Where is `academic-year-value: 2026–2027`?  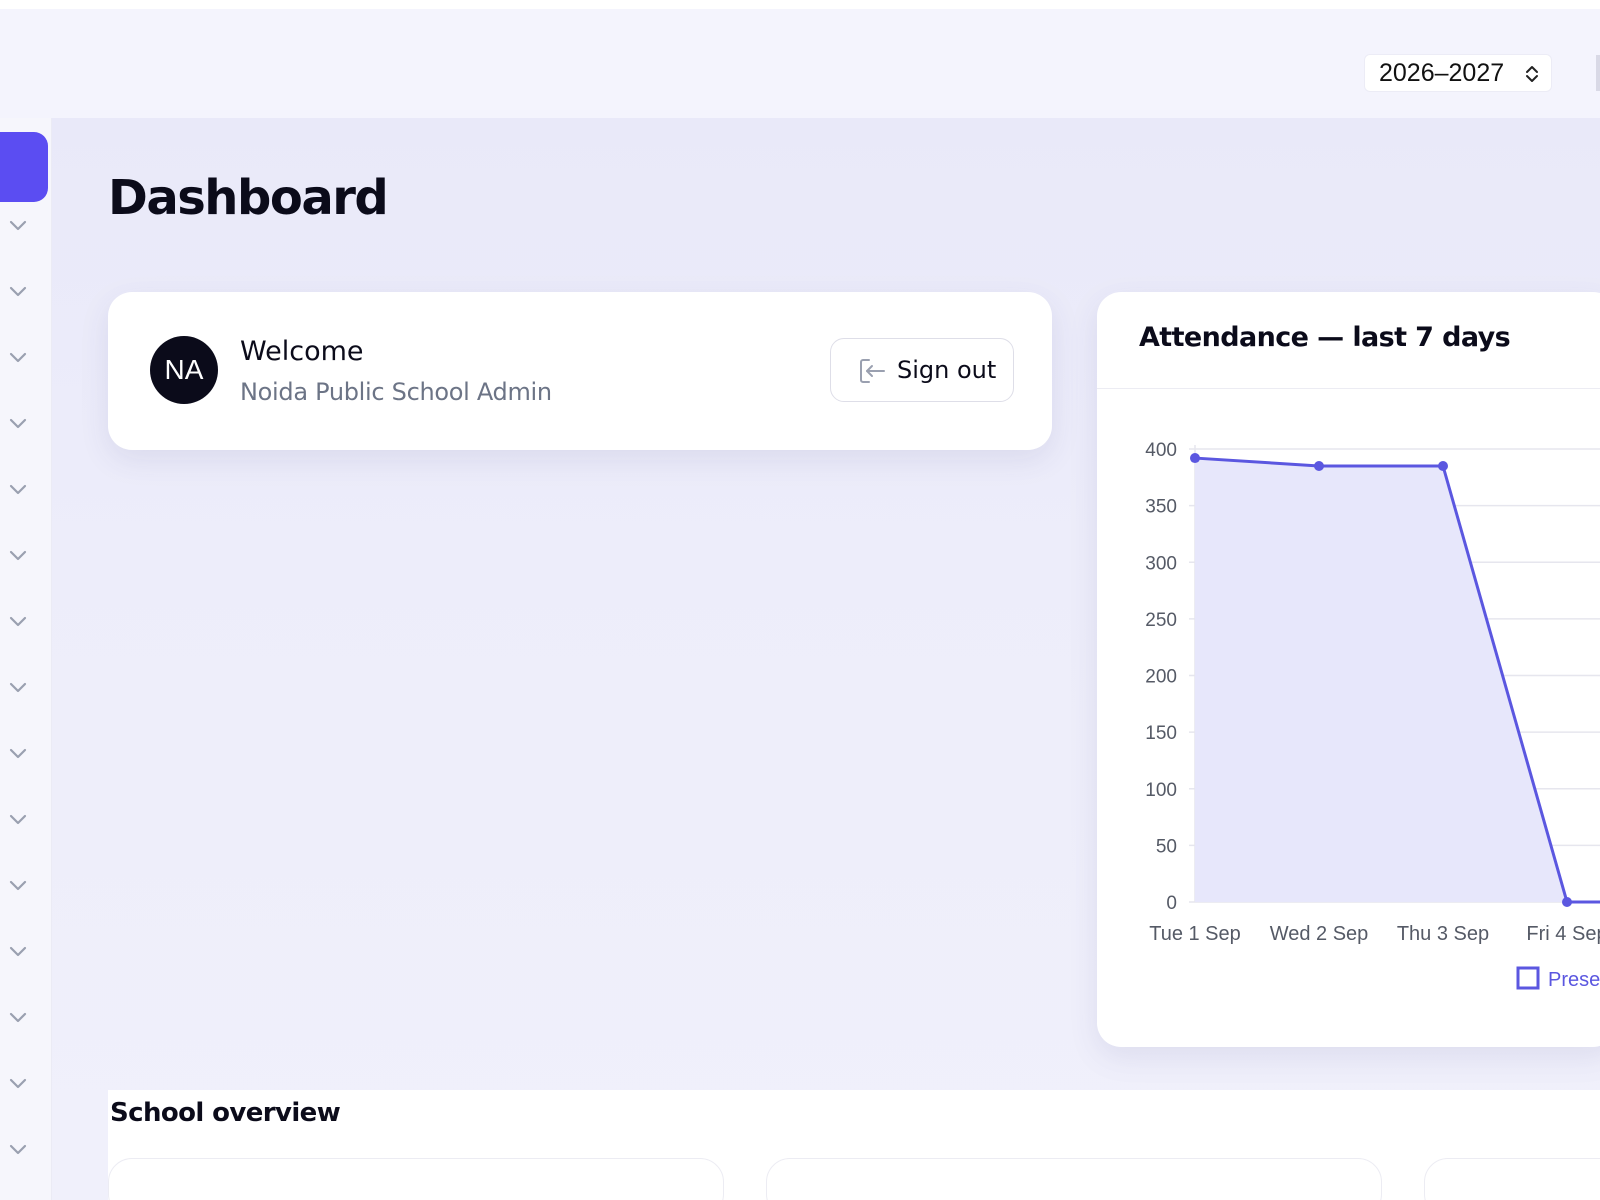
academic-year-value: 2026–2027 is located at coordinates (1442, 72).